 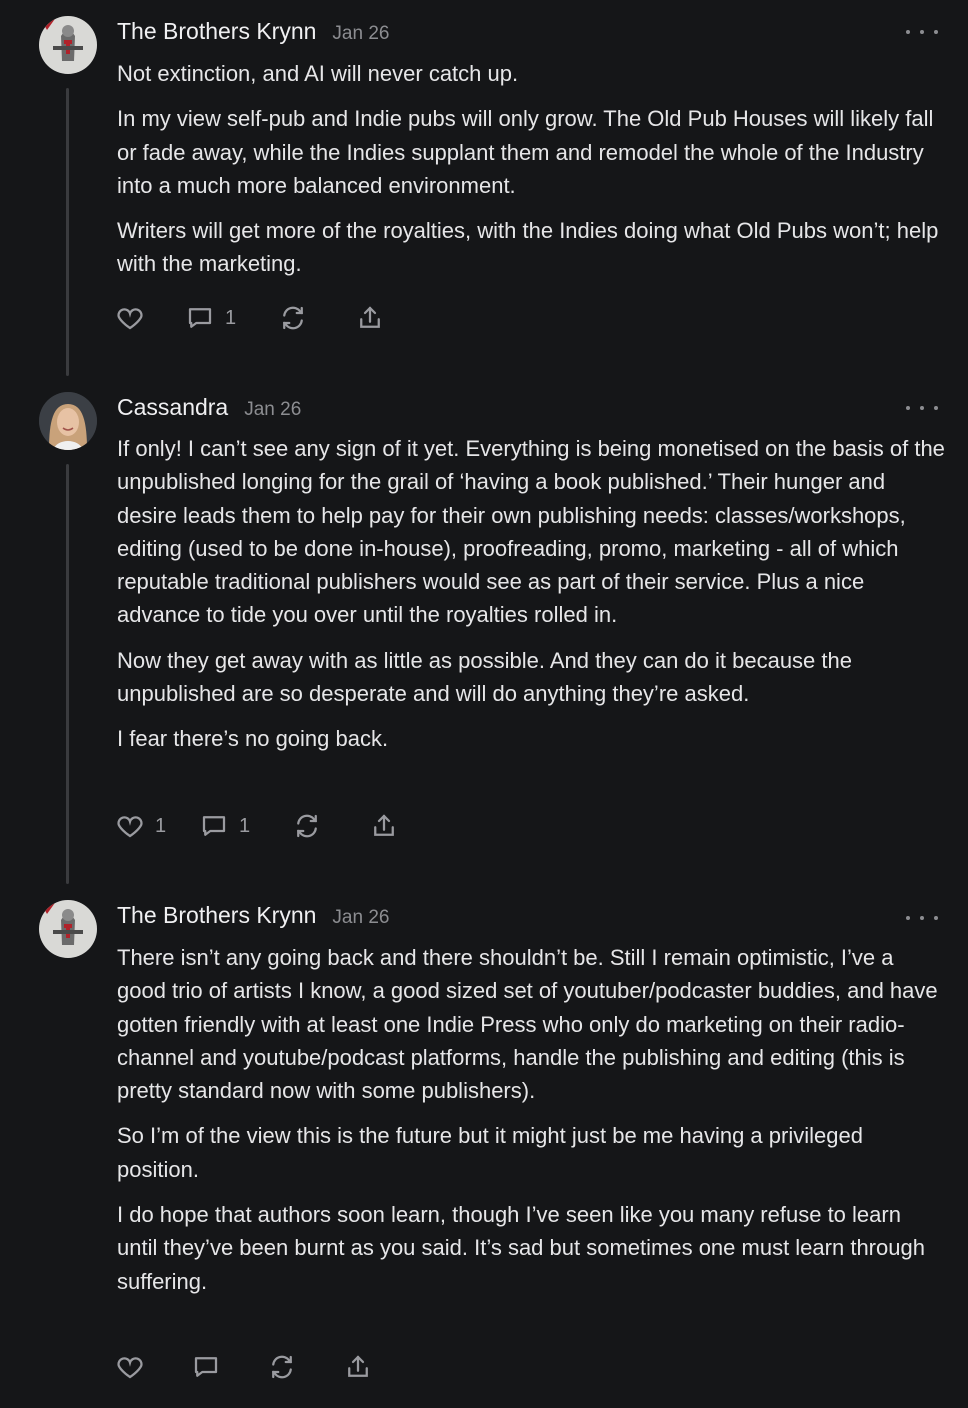 What do you see at coordinates (172, 407) in the screenshot?
I see `author-name: Cassandra` at bounding box center [172, 407].